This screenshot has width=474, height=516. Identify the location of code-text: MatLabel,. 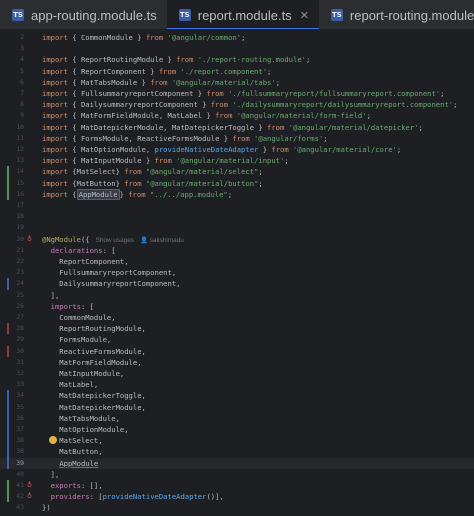
(70, 384).